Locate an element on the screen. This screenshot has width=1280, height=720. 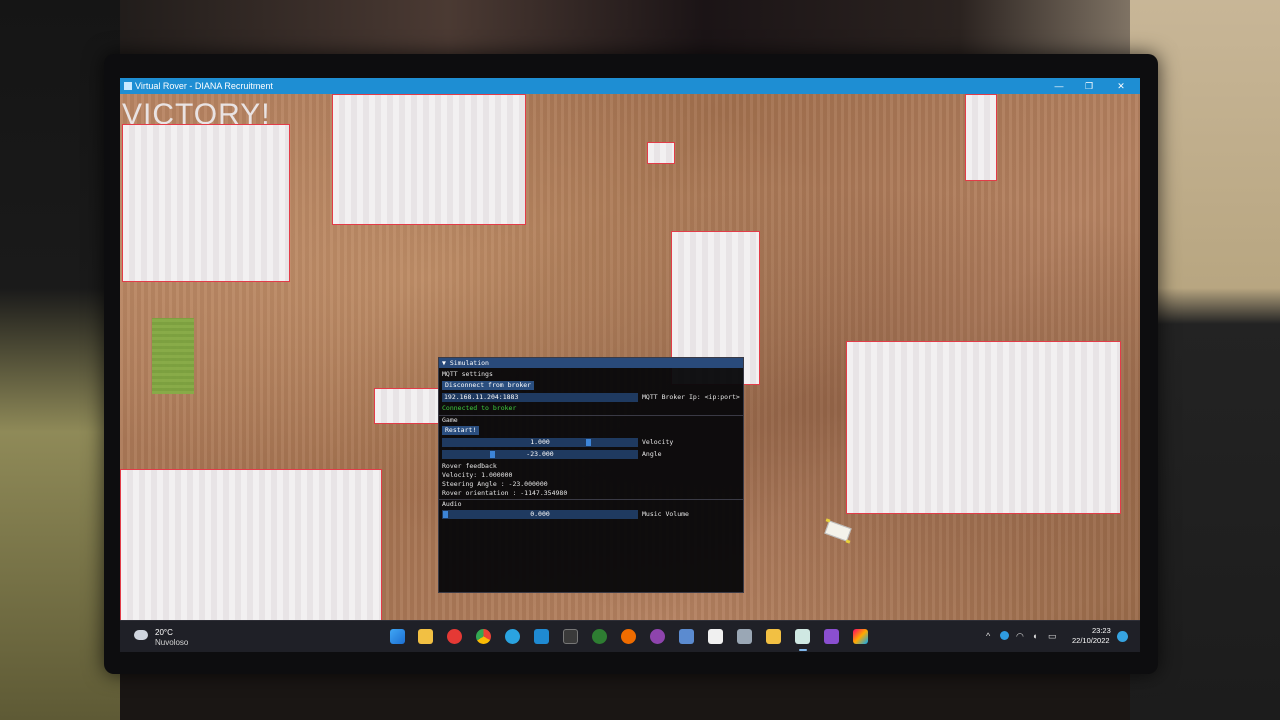
maximize-button: ❐ is located at coordinates (1089, 86).